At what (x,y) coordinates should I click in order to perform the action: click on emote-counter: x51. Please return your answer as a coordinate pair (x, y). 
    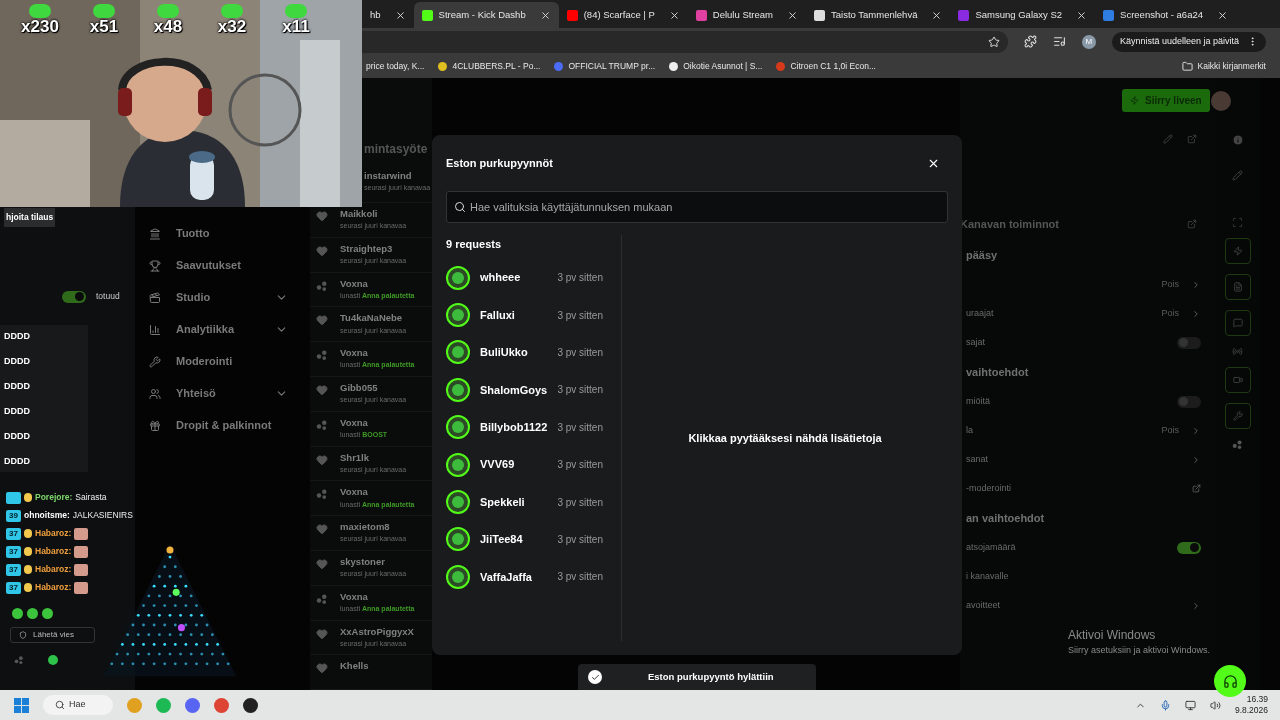
    Looking at the image, I should click on (104, 27).